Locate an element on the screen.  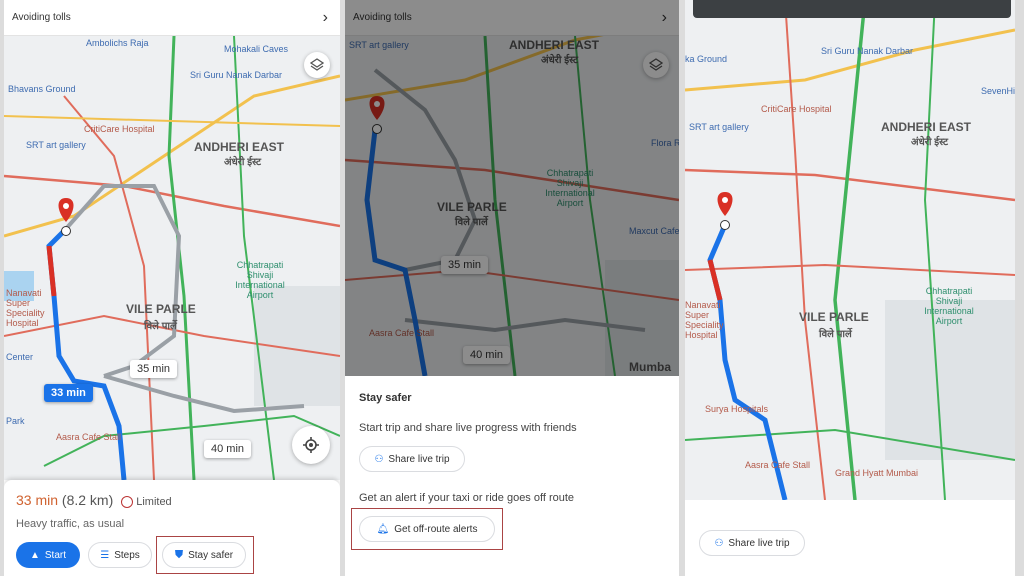
steps-button: ☰ Steps is located at coordinates (120, 555).